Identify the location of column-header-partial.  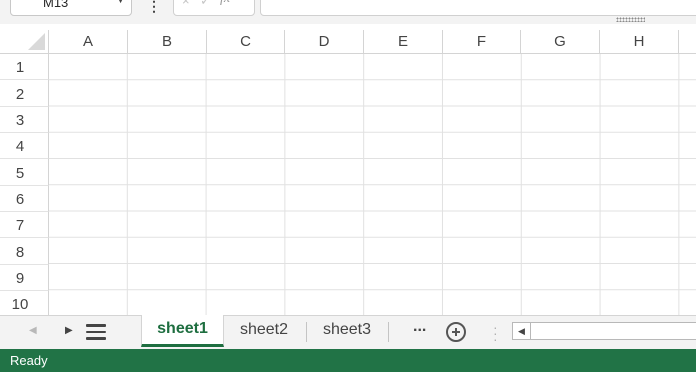
(687, 42).